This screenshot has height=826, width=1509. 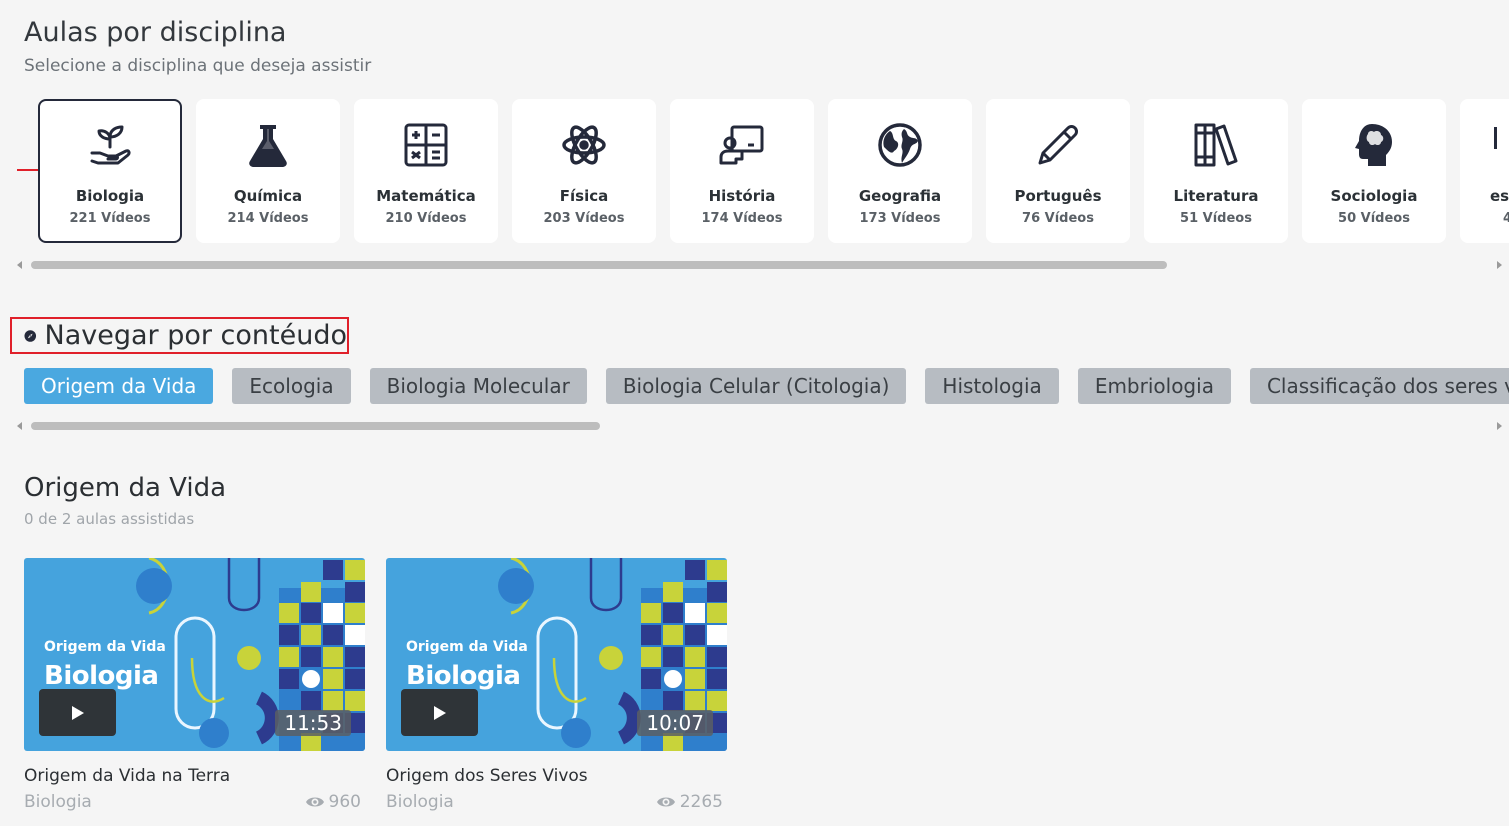 What do you see at coordinates (584, 218) in the screenshot?
I see `subject-count: 203 Vídeos` at bounding box center [584, 218].